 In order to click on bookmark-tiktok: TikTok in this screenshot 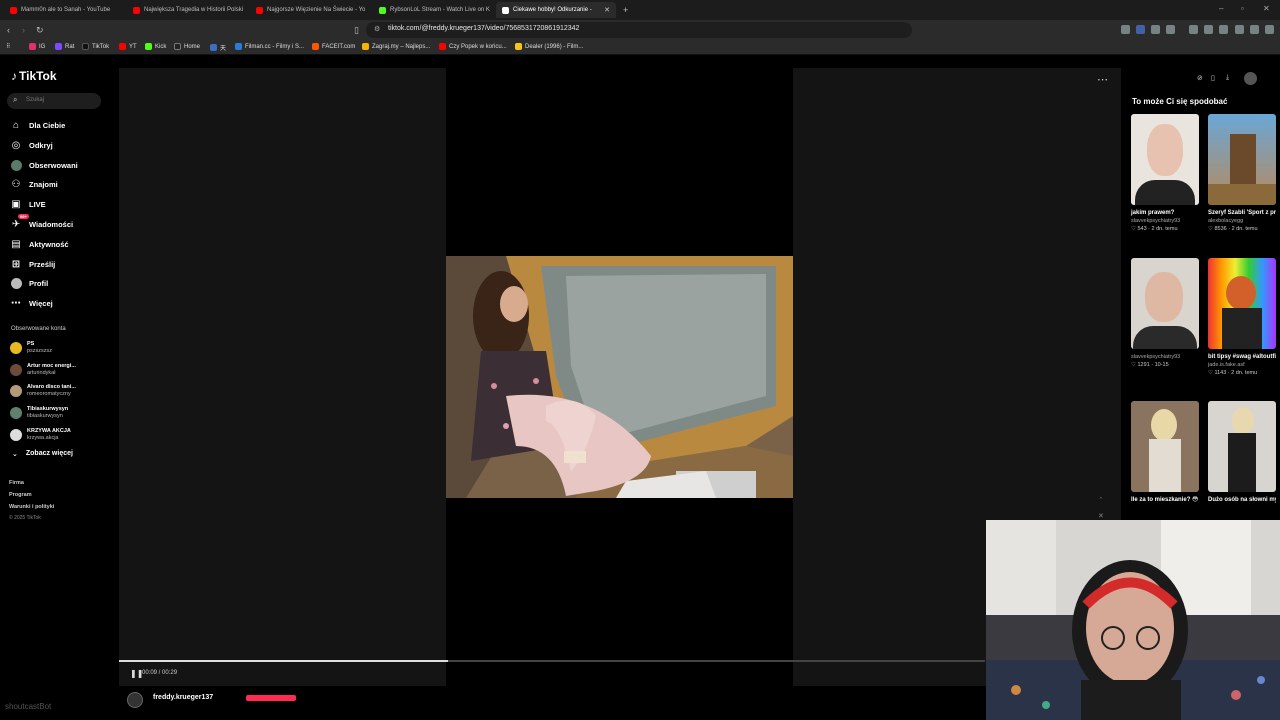, I will do `click(95, 46)`.